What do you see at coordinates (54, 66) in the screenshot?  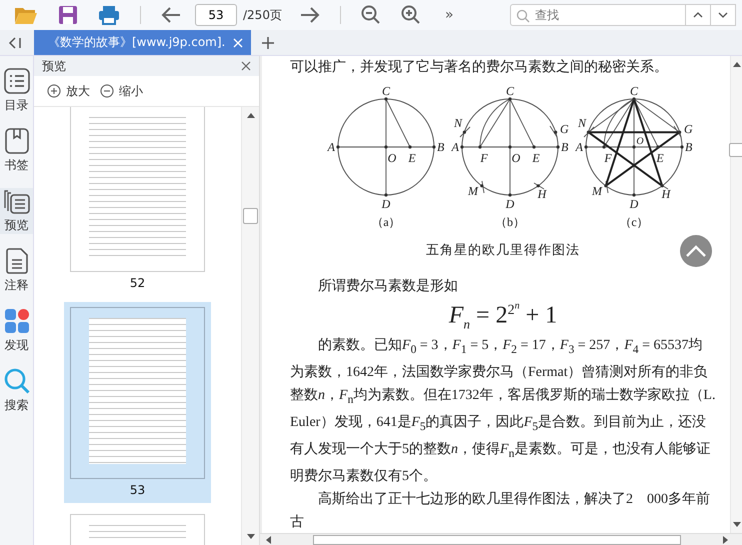 I see `panel-title: 预览` at bounding box center [54, 66].